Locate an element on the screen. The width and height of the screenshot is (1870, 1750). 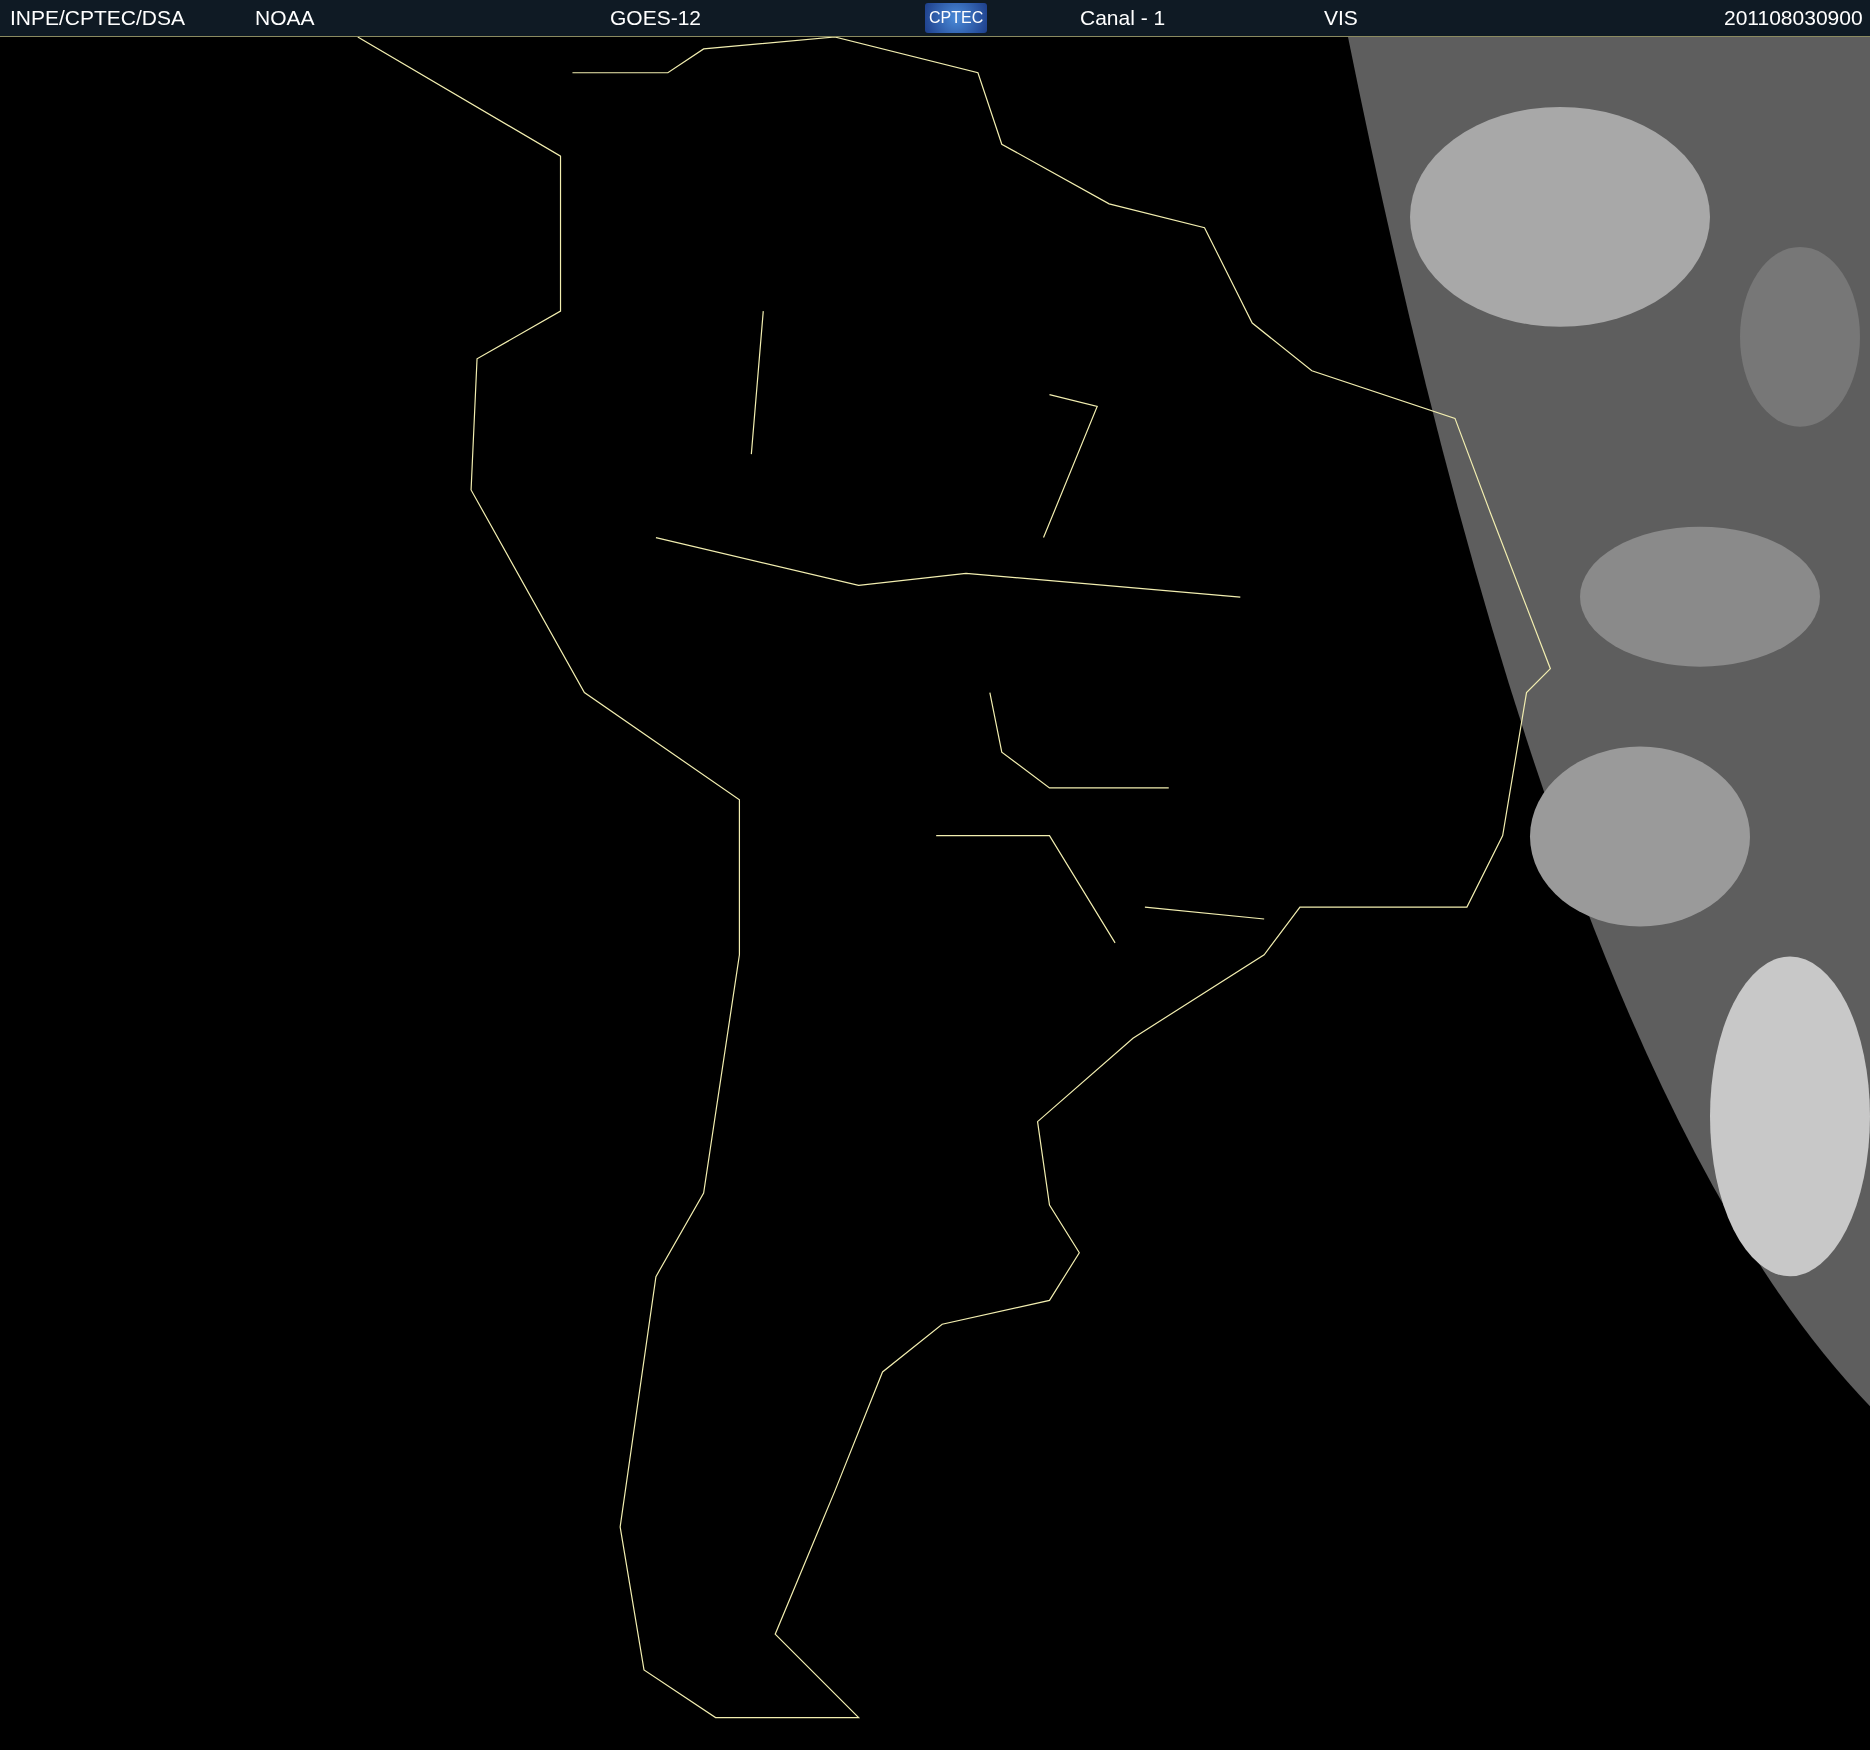
channel-label: Canal - 1 is located at coordinates (1123, 18).